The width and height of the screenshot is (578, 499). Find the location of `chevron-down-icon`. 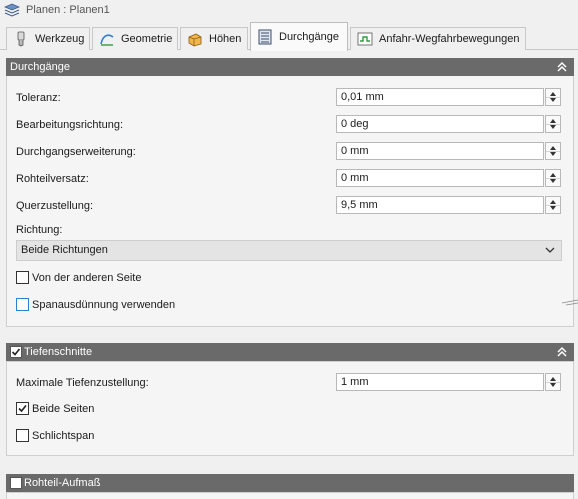

chevron-down-icon is located at coordinates (550, 250).